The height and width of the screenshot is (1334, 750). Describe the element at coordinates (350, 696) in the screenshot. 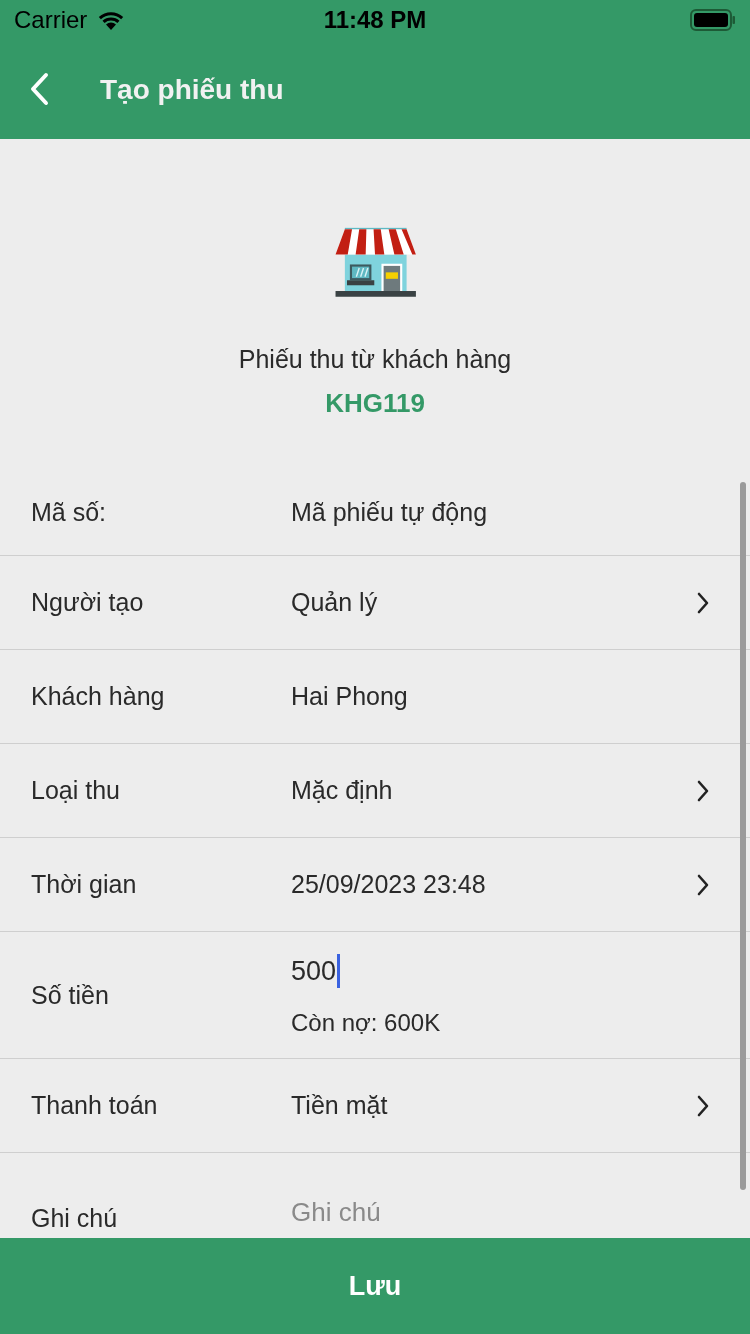

I see `field-value: Hai Phong` at that location.